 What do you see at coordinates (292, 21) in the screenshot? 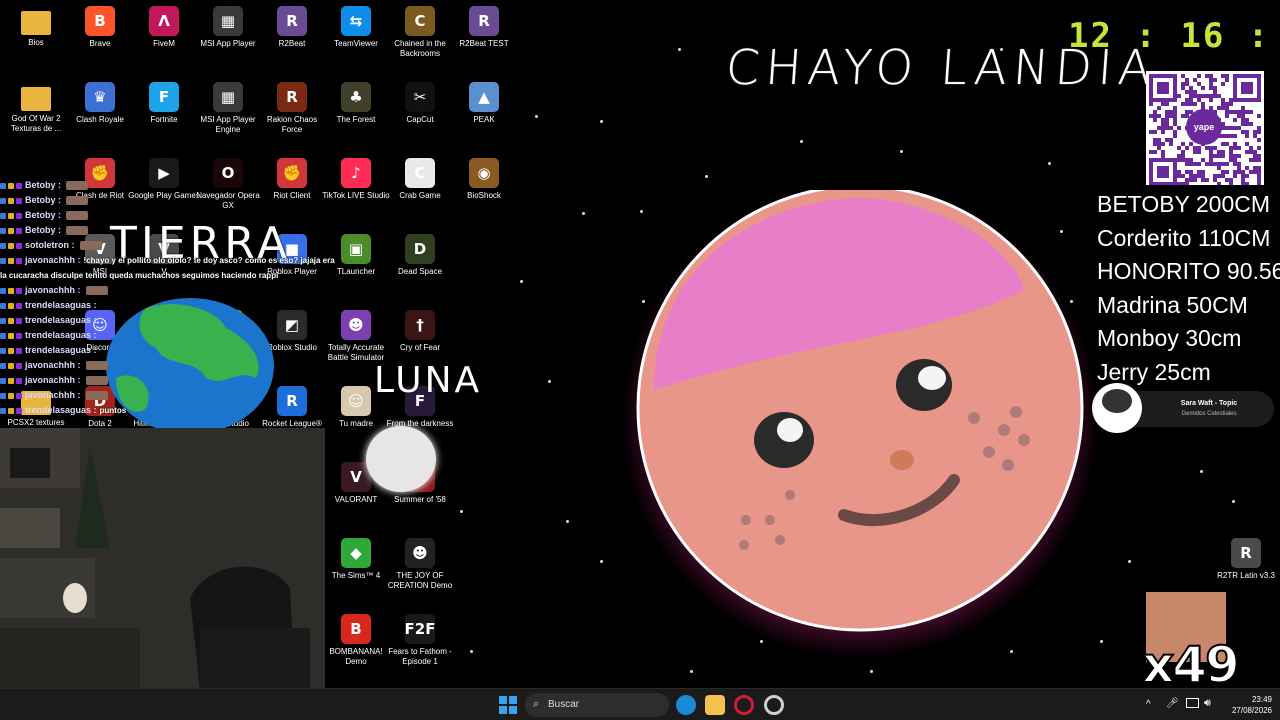
I see `r2beat-icon: R` at bounding box center [292, 21].